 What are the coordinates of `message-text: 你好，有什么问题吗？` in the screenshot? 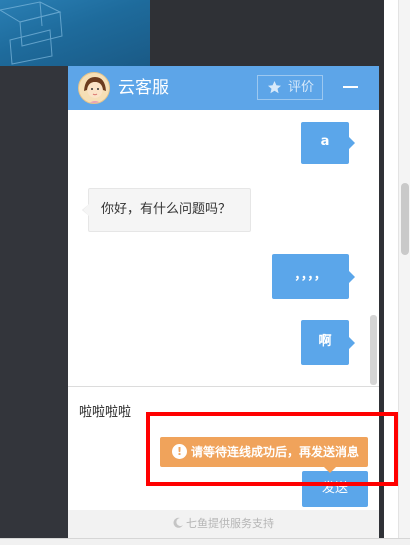 It's located at (166, 209).